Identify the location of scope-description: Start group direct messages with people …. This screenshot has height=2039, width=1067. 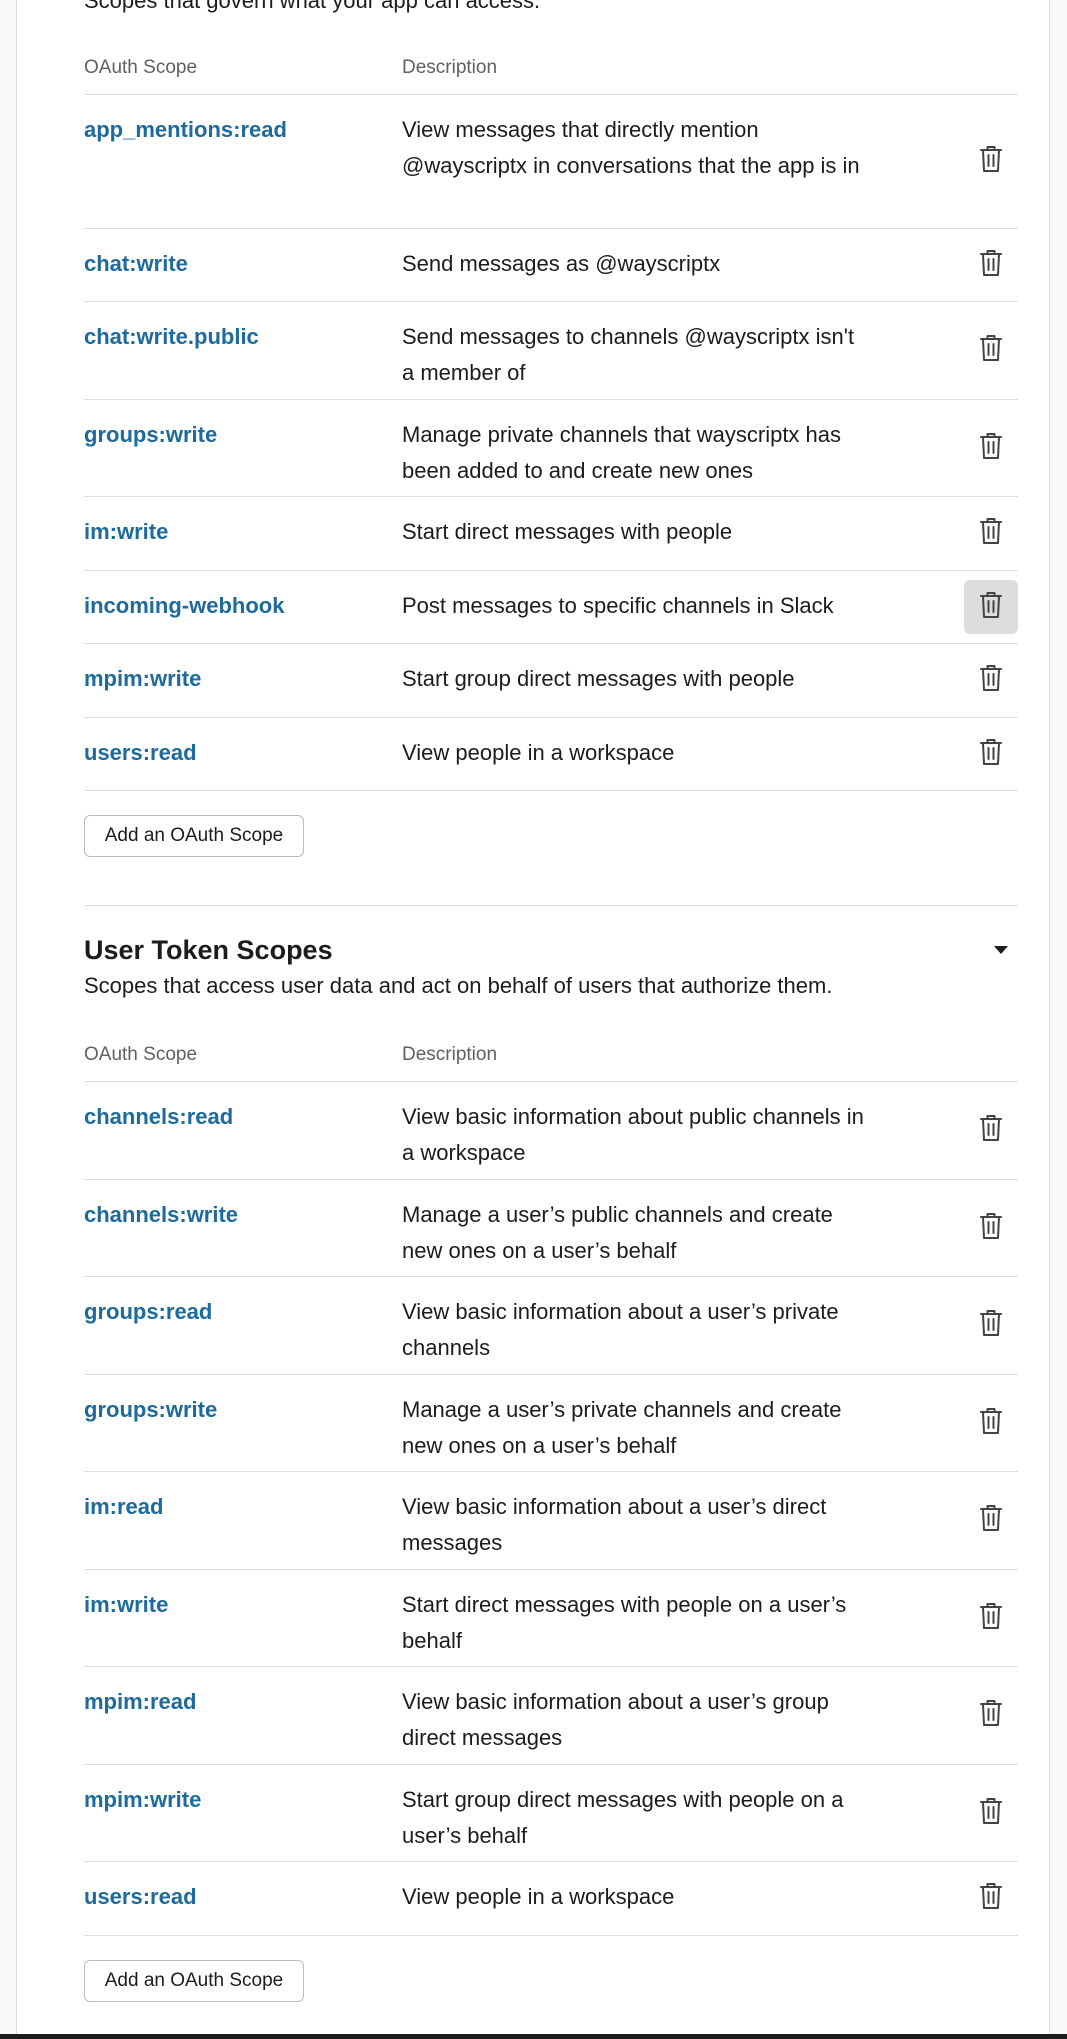
(623, 1817).